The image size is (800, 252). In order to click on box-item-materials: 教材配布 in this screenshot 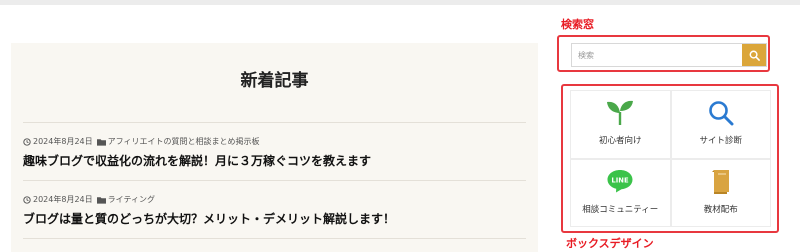, I will do `click(720, 192)`.